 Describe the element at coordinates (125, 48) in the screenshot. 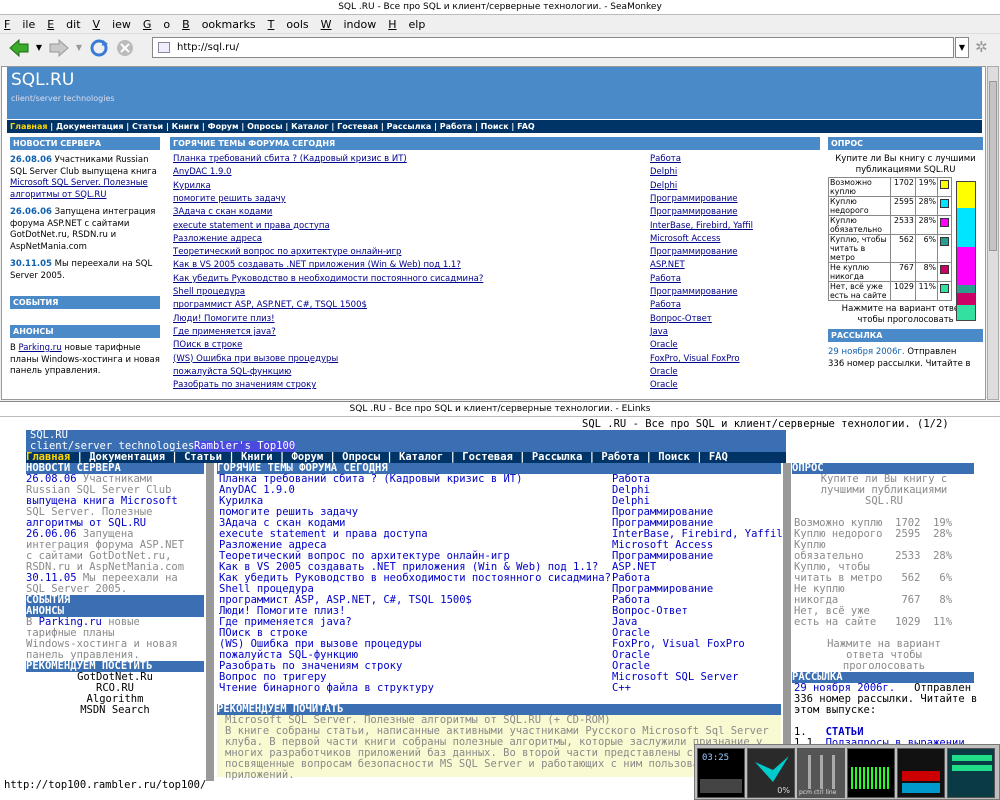

I see `stop-button` at that location.